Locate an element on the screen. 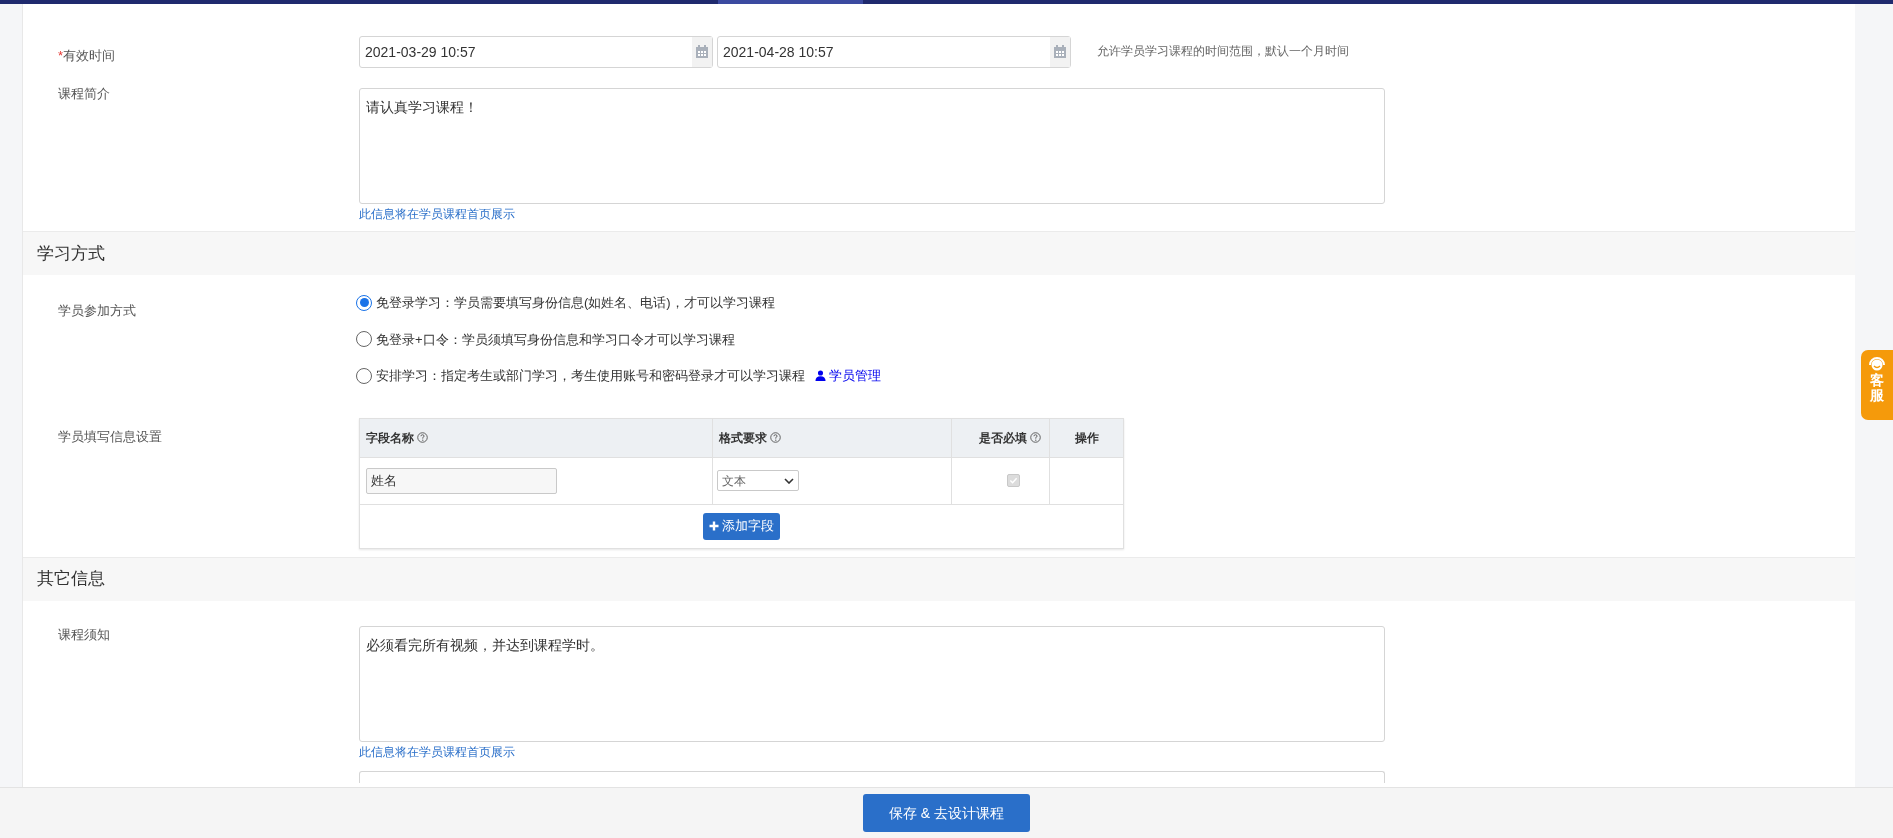 This screenshot has width=1893, height=838. column-header: 操作 is located at coordinates (1086, 438).